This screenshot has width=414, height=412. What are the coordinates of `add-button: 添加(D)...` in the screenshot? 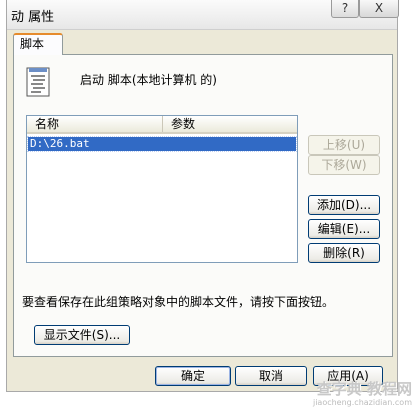 It's located at (344, 205).